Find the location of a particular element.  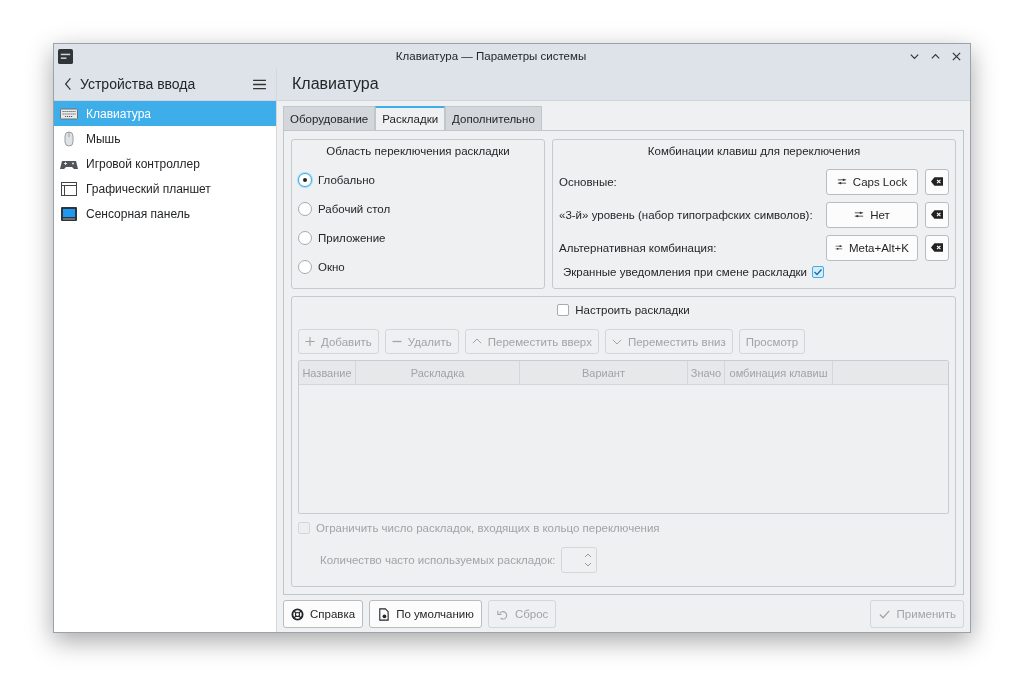

app-icon is located at coordinates (65, 56).